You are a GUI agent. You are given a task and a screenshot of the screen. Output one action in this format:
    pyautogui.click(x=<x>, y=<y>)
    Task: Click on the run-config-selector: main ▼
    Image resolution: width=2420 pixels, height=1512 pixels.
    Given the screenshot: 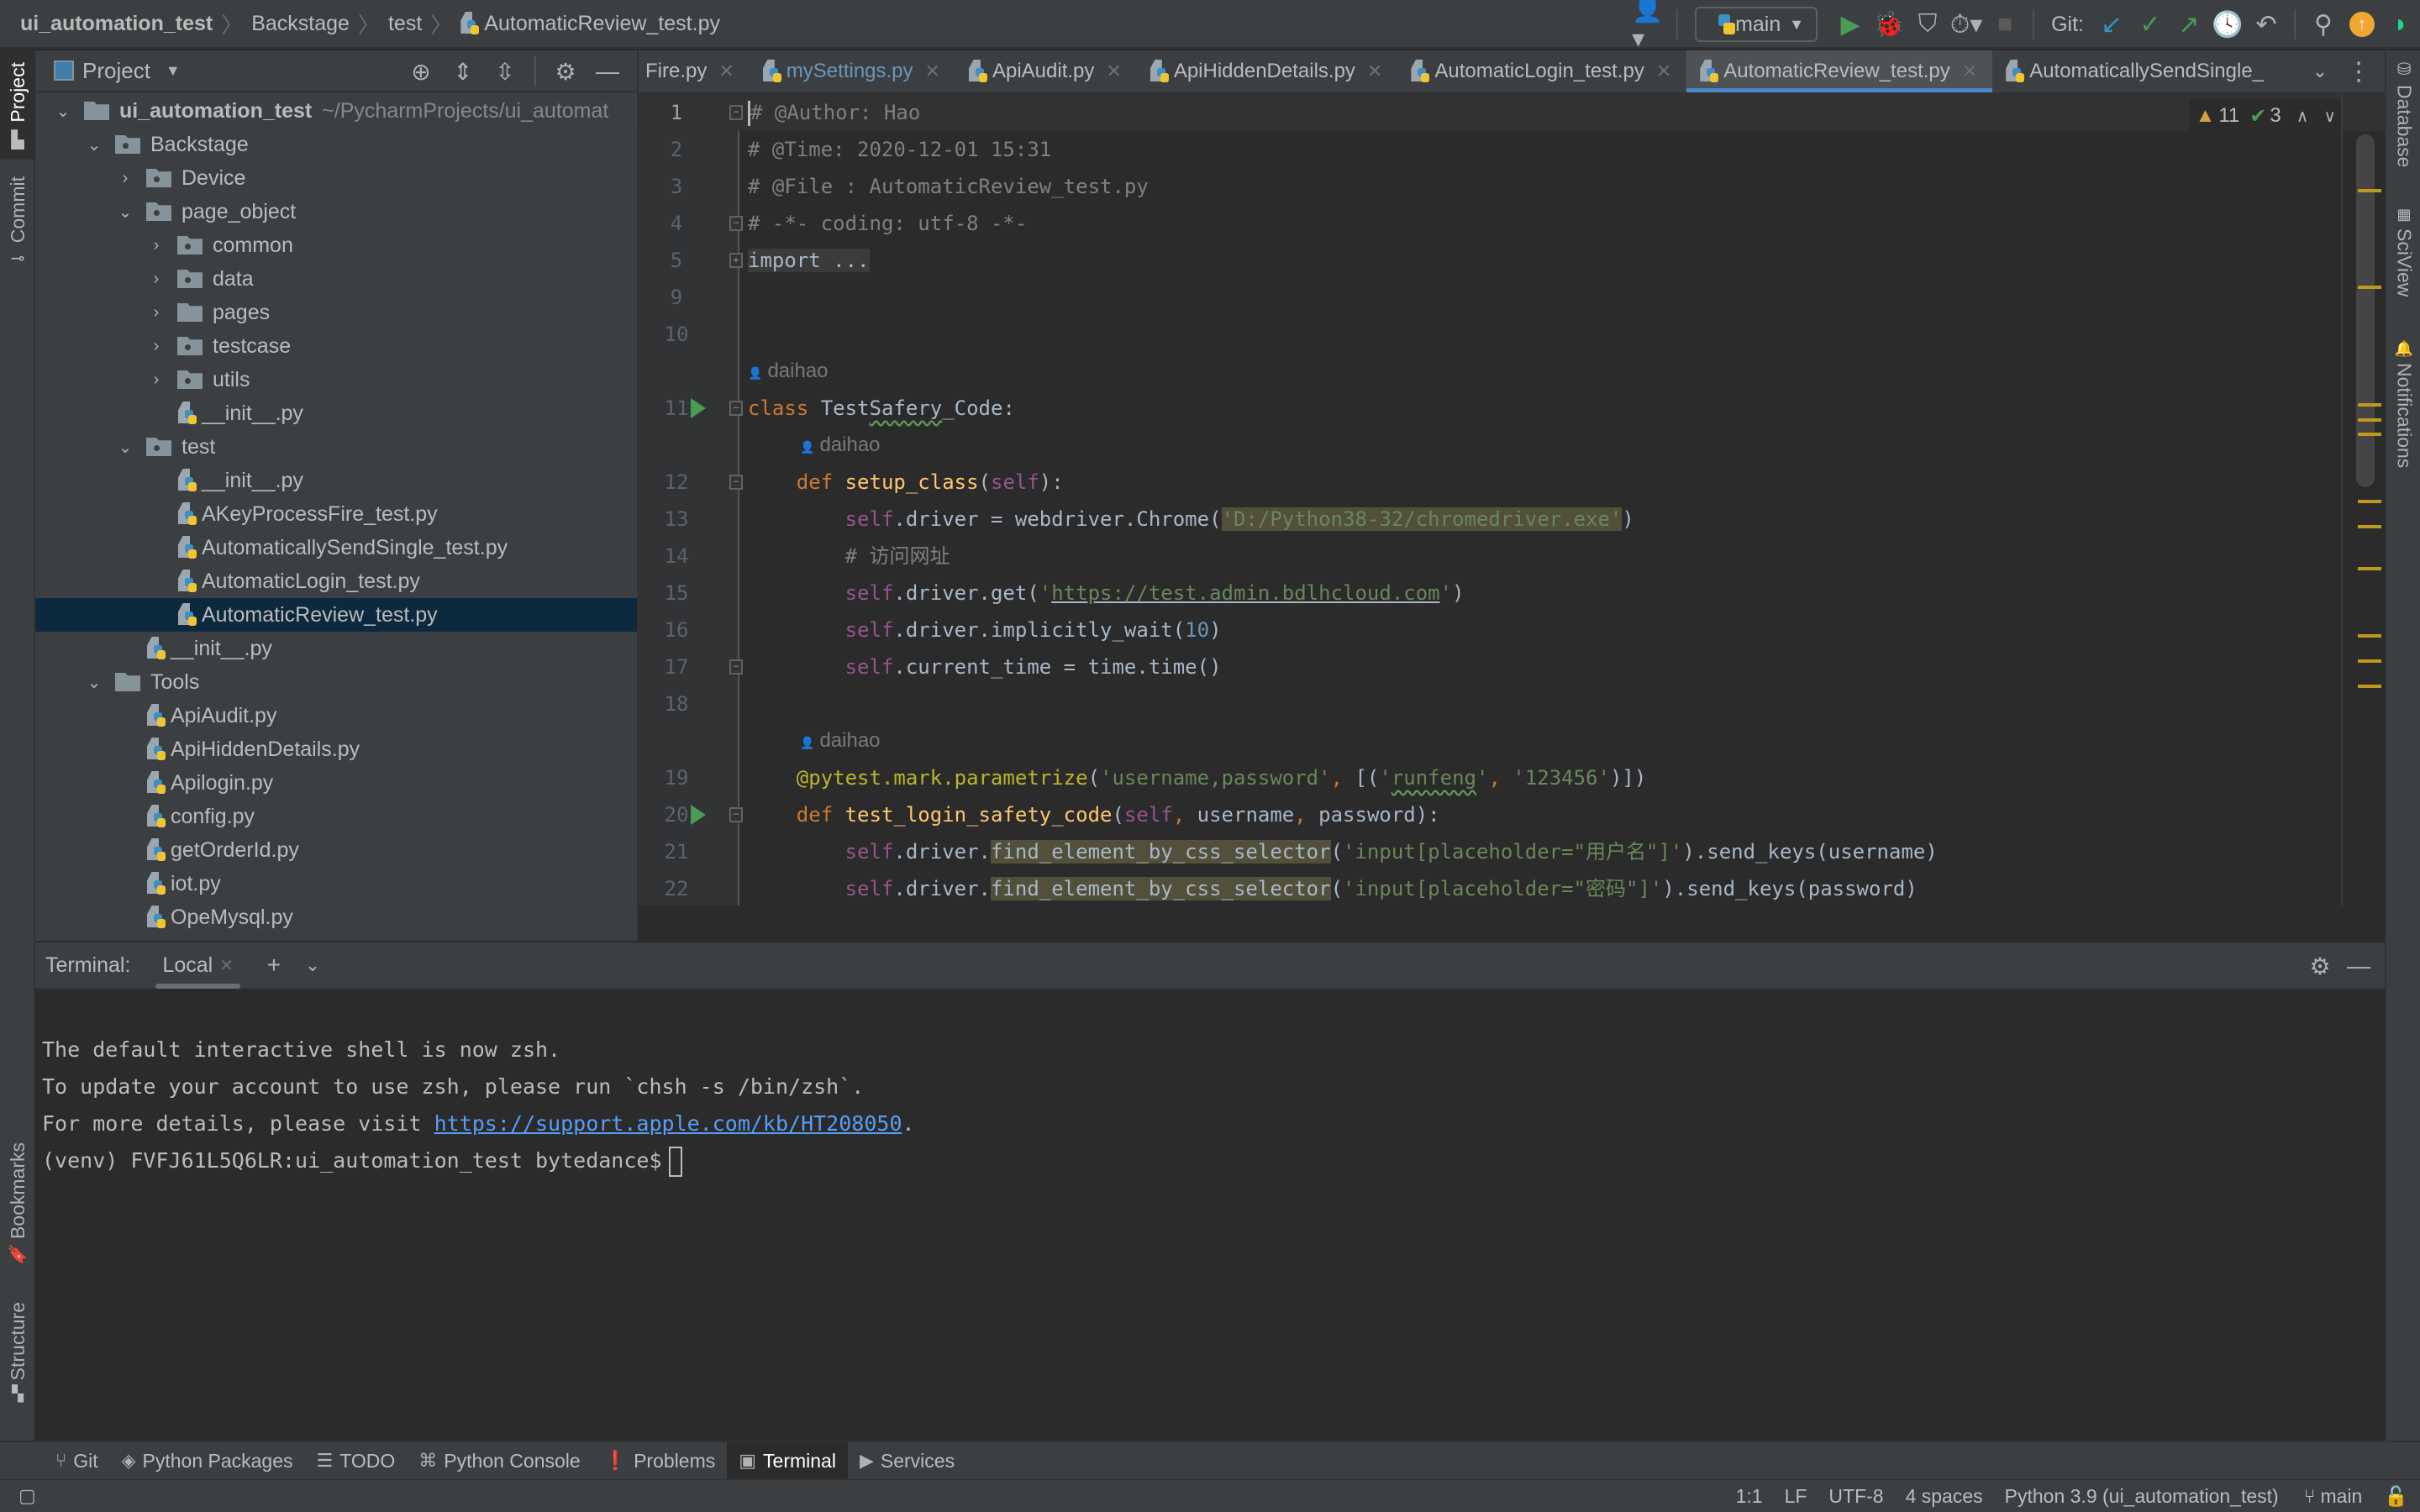 What is the action you would take?
    pyautogui.click(x=1756, y=24)
    